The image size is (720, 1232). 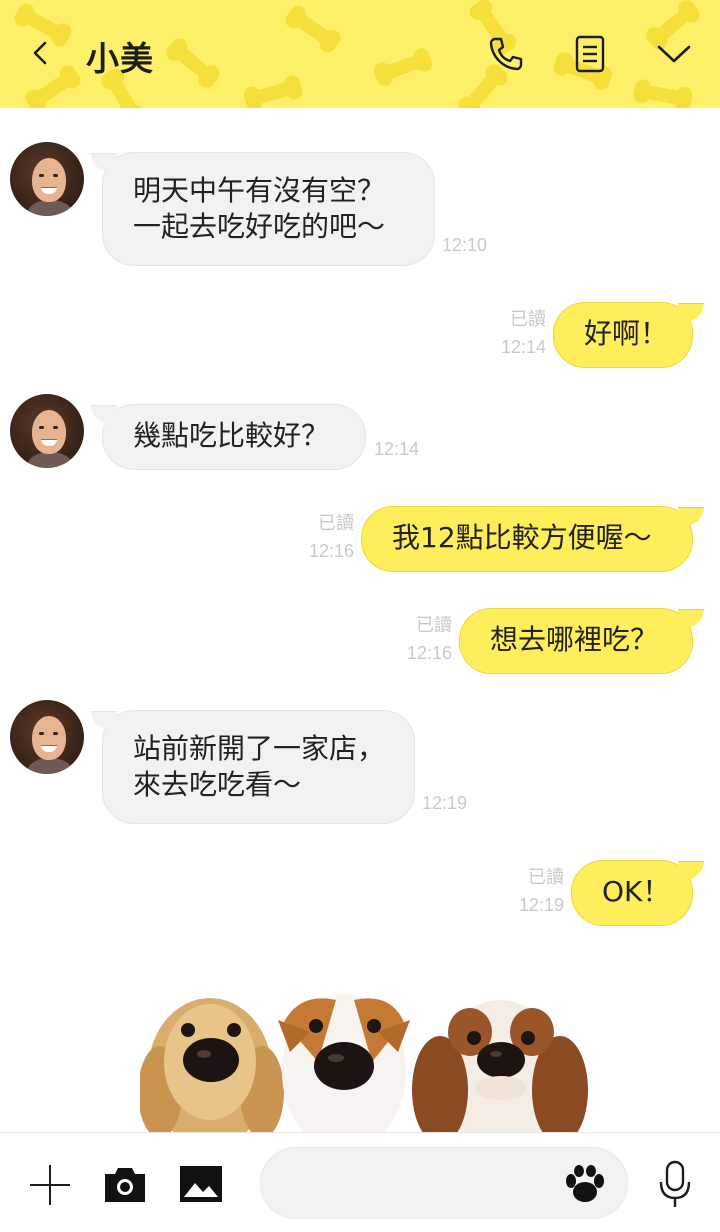 I want to click on voice-input-button, so click(x=675, y=1185).